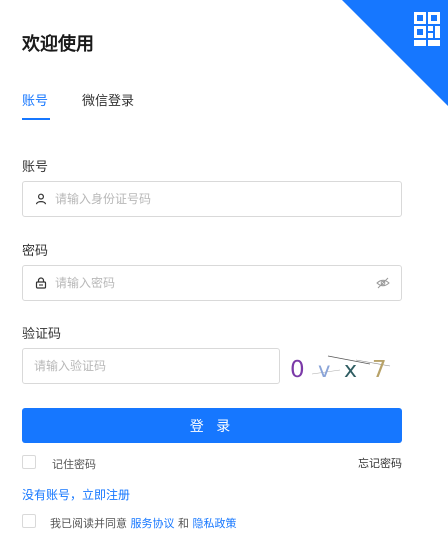 The width and height of the screenshot is (448, 535). What do you see at coordinates (212, 425) in the screenshot?
I see `login-button: 登 录` at bounding box center [212, 425].